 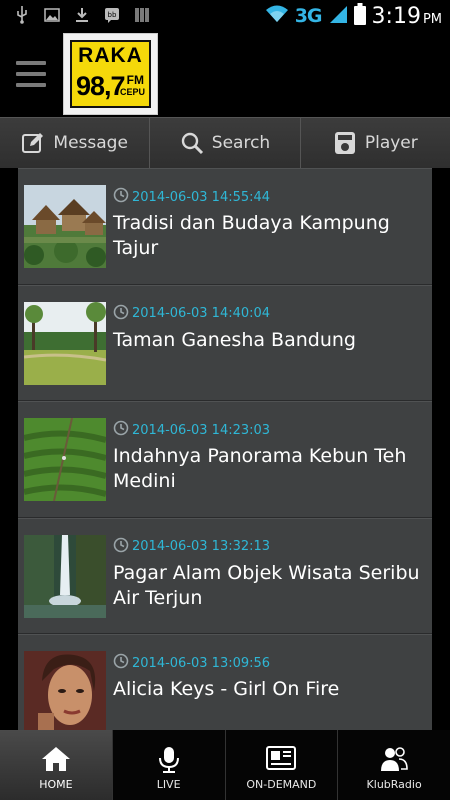 What do you see at coordinates (308, 16) in the screenshot?
I see `network-type: 3G` at bounding box center [308, 16].